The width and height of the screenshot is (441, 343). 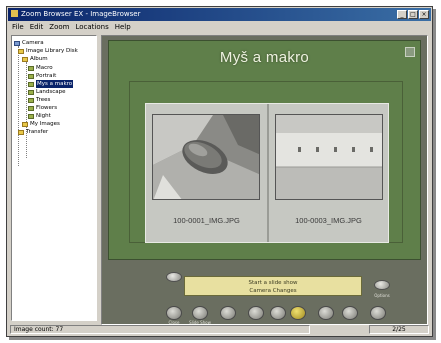 I want to click on previous-button, so click(x=256, y=313).